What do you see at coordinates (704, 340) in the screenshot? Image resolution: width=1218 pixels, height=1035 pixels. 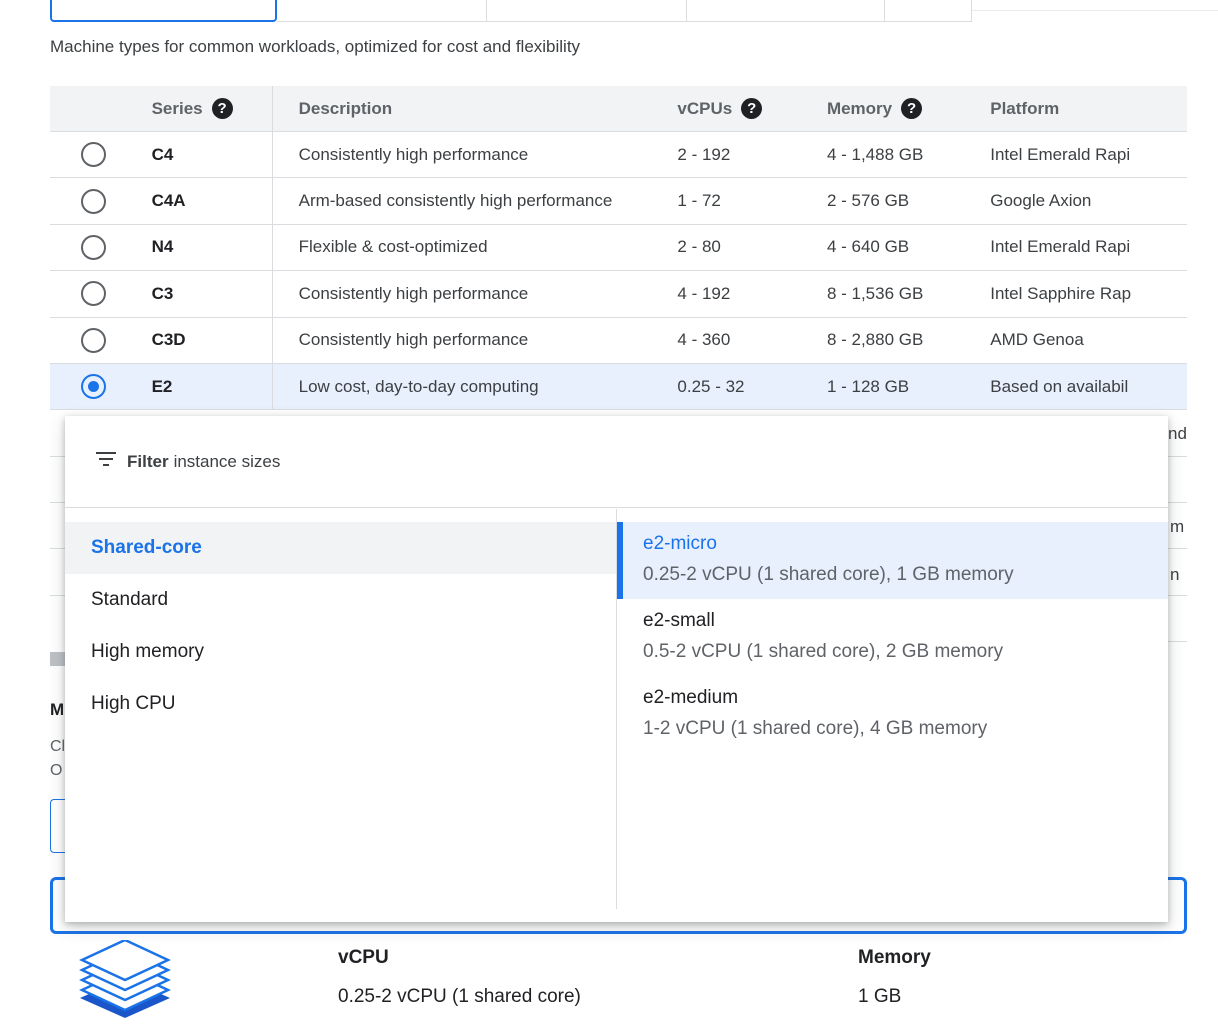 I see `series-vcpus: 4 - 360` at bounding box center [704, 340].